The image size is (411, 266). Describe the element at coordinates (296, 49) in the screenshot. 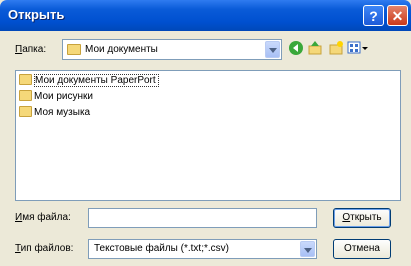

I see `back-icon` at that location.